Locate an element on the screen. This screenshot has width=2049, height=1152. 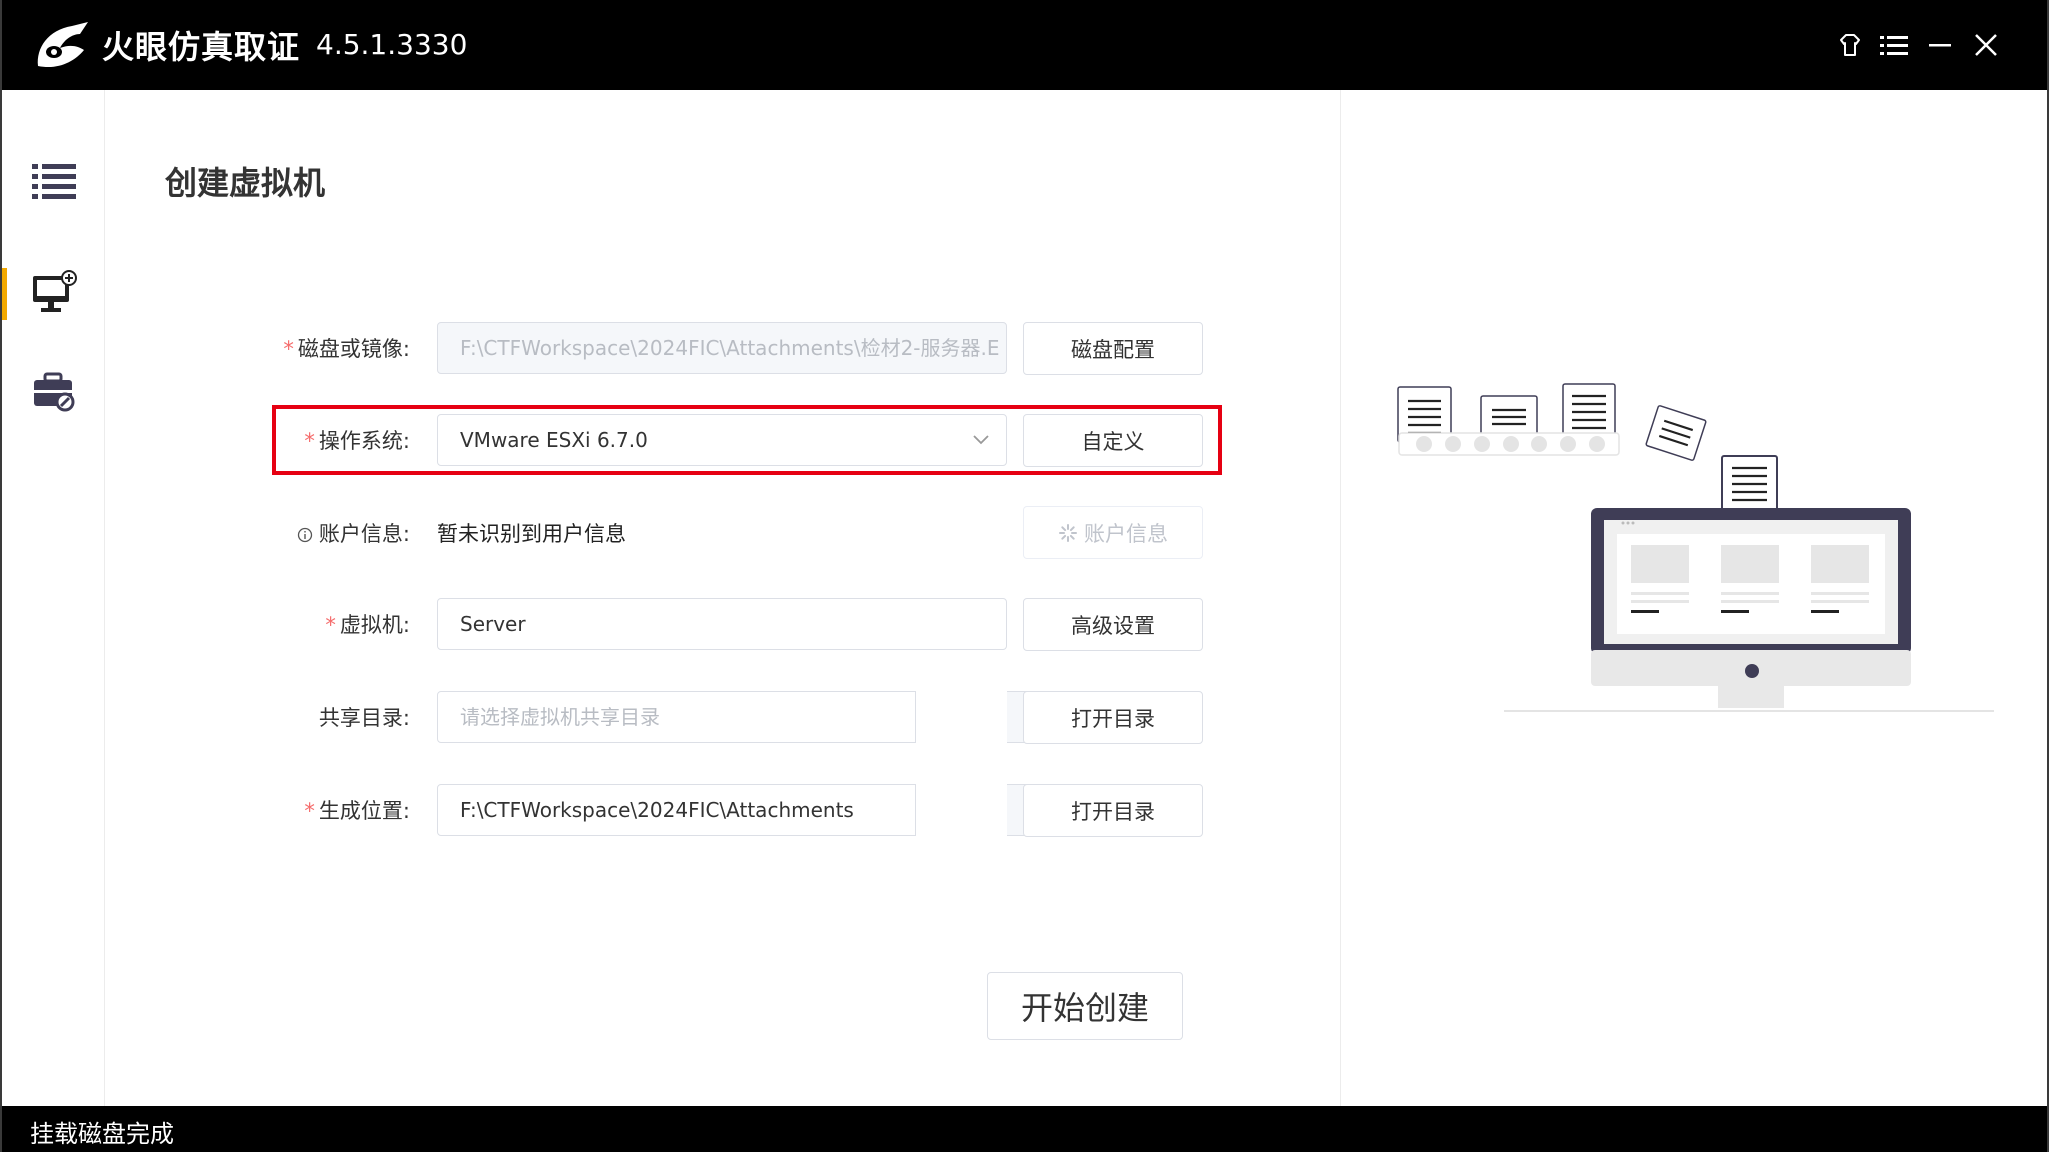
sidebar-item-create-vm is located at coordinates (54, 292).